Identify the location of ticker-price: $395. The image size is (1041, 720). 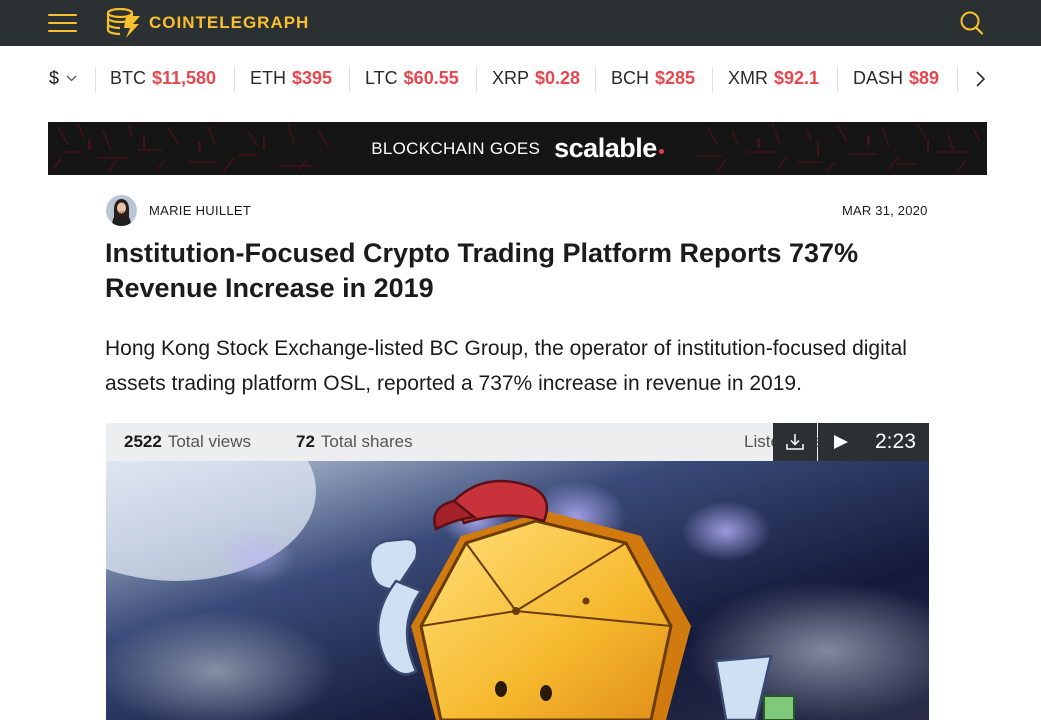
(312, 78).